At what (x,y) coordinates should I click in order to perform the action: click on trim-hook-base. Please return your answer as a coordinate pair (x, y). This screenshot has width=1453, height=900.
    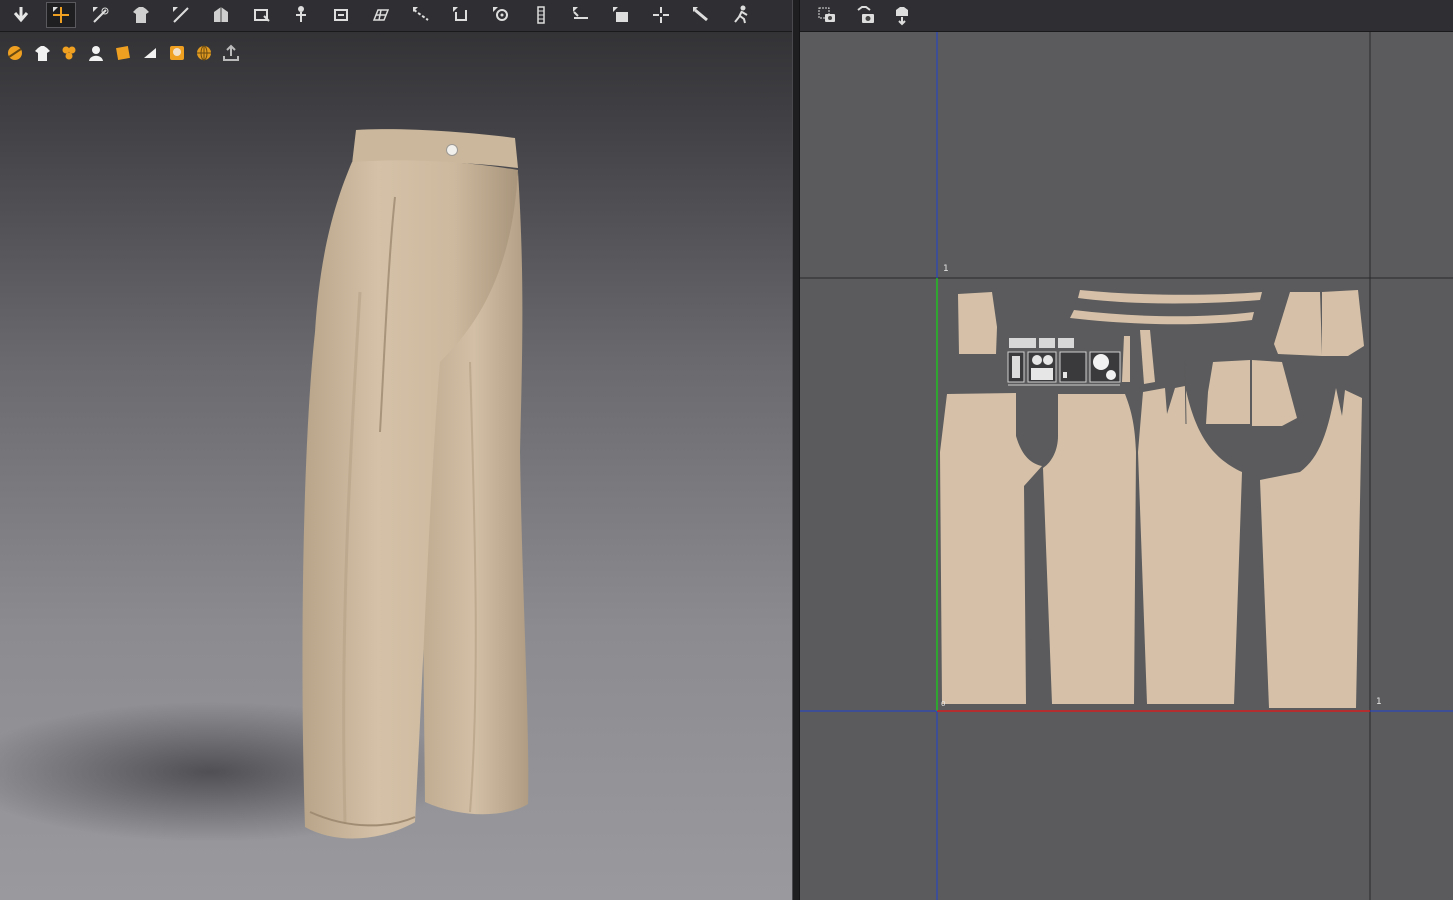
    Looking at the image, I should click on (1042, 374).